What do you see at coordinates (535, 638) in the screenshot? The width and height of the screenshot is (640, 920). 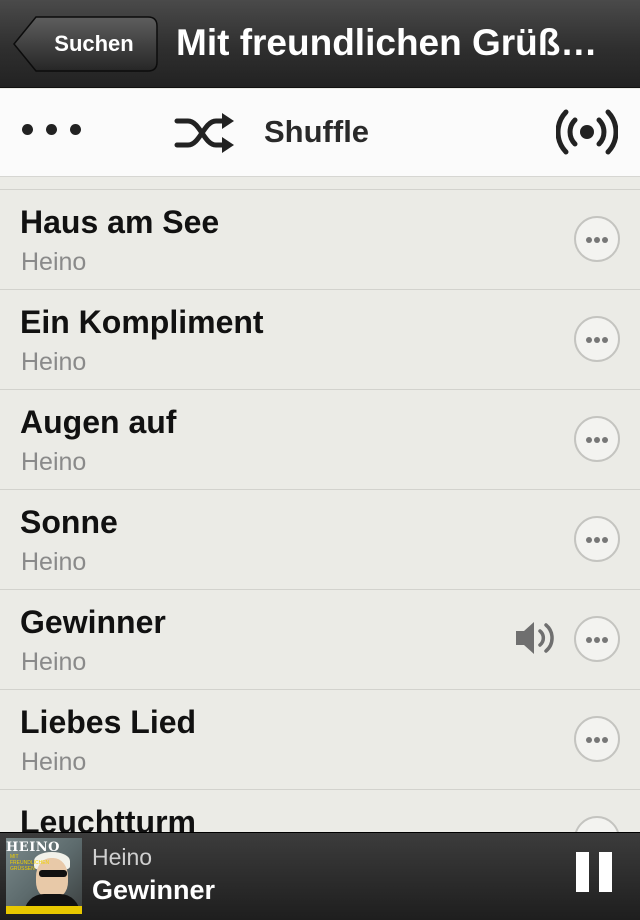 I see `speaker-icon` at bounding box center [535, 638].